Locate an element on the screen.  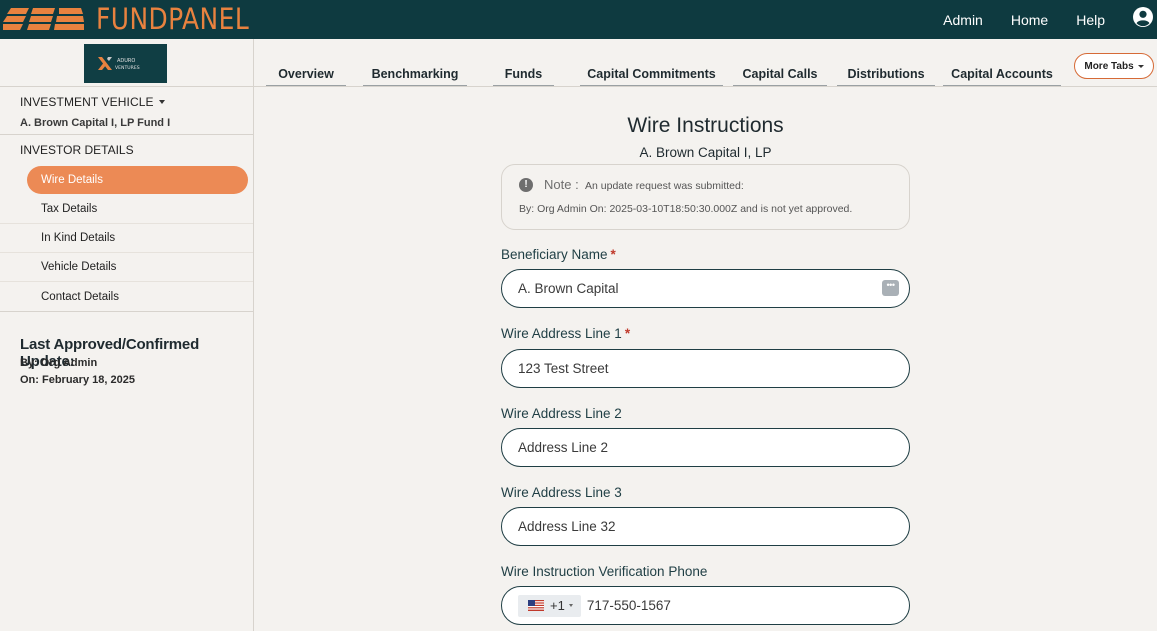
verification-phone-input: +1 717-550-1567 is located at coordinates (705, 605).